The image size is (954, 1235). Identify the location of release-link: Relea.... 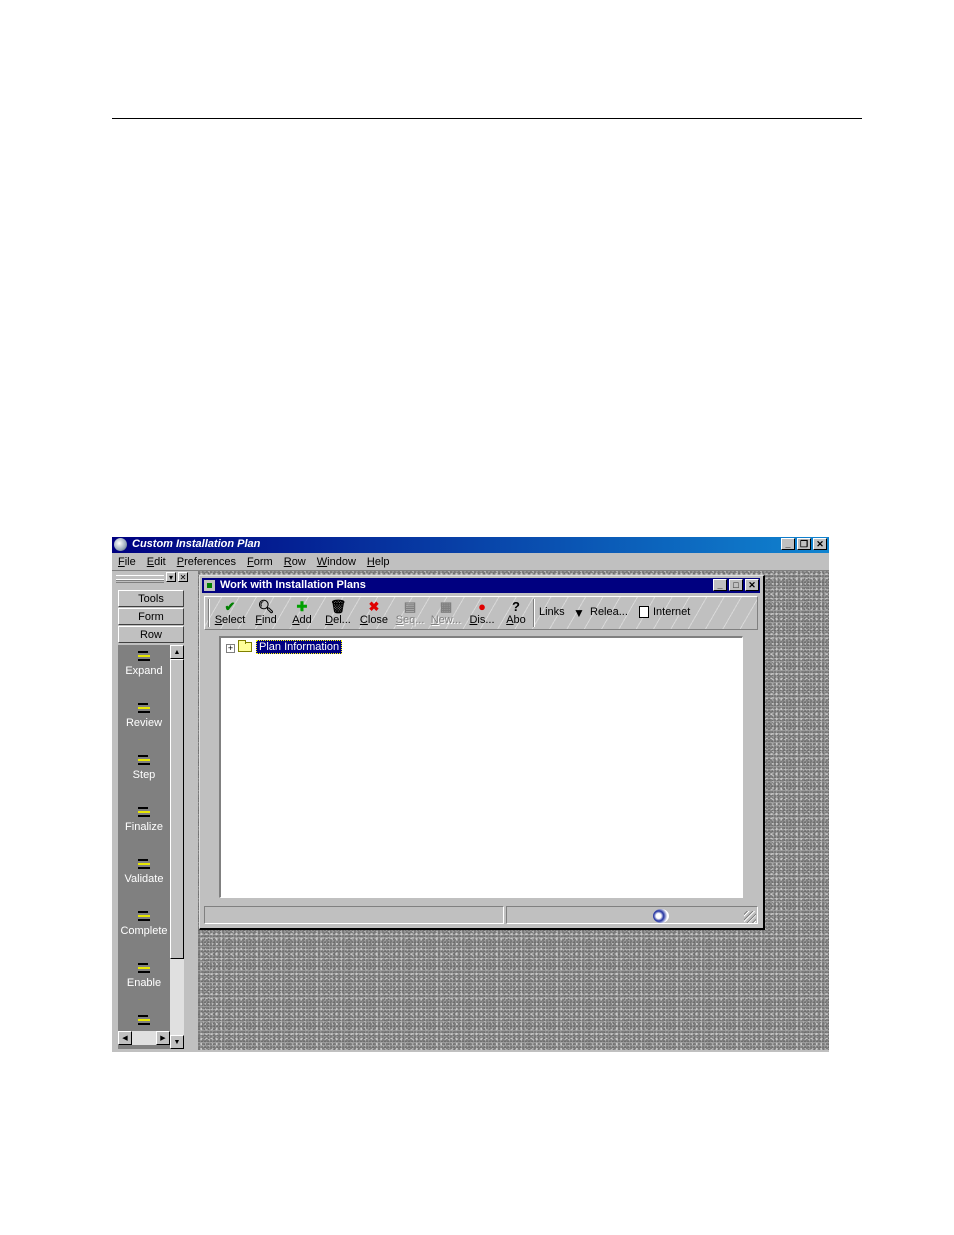
(609, 612).